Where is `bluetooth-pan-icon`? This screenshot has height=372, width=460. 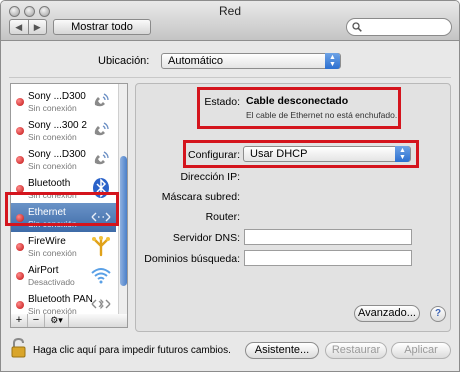 bluetooth-pan-icon is located at coordinates (101, 303).